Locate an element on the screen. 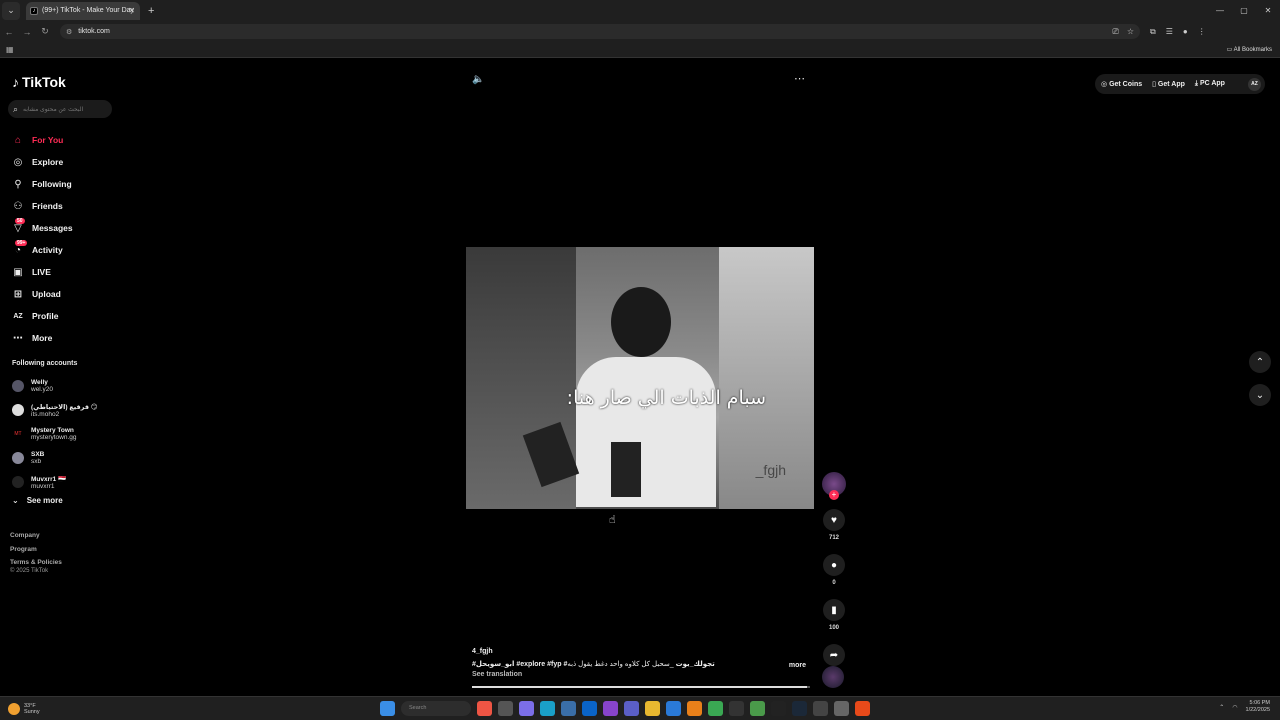 Image resolution: width=1280 pixels, height=720 pixels. settings-icon is located at coordinates (841, 708).